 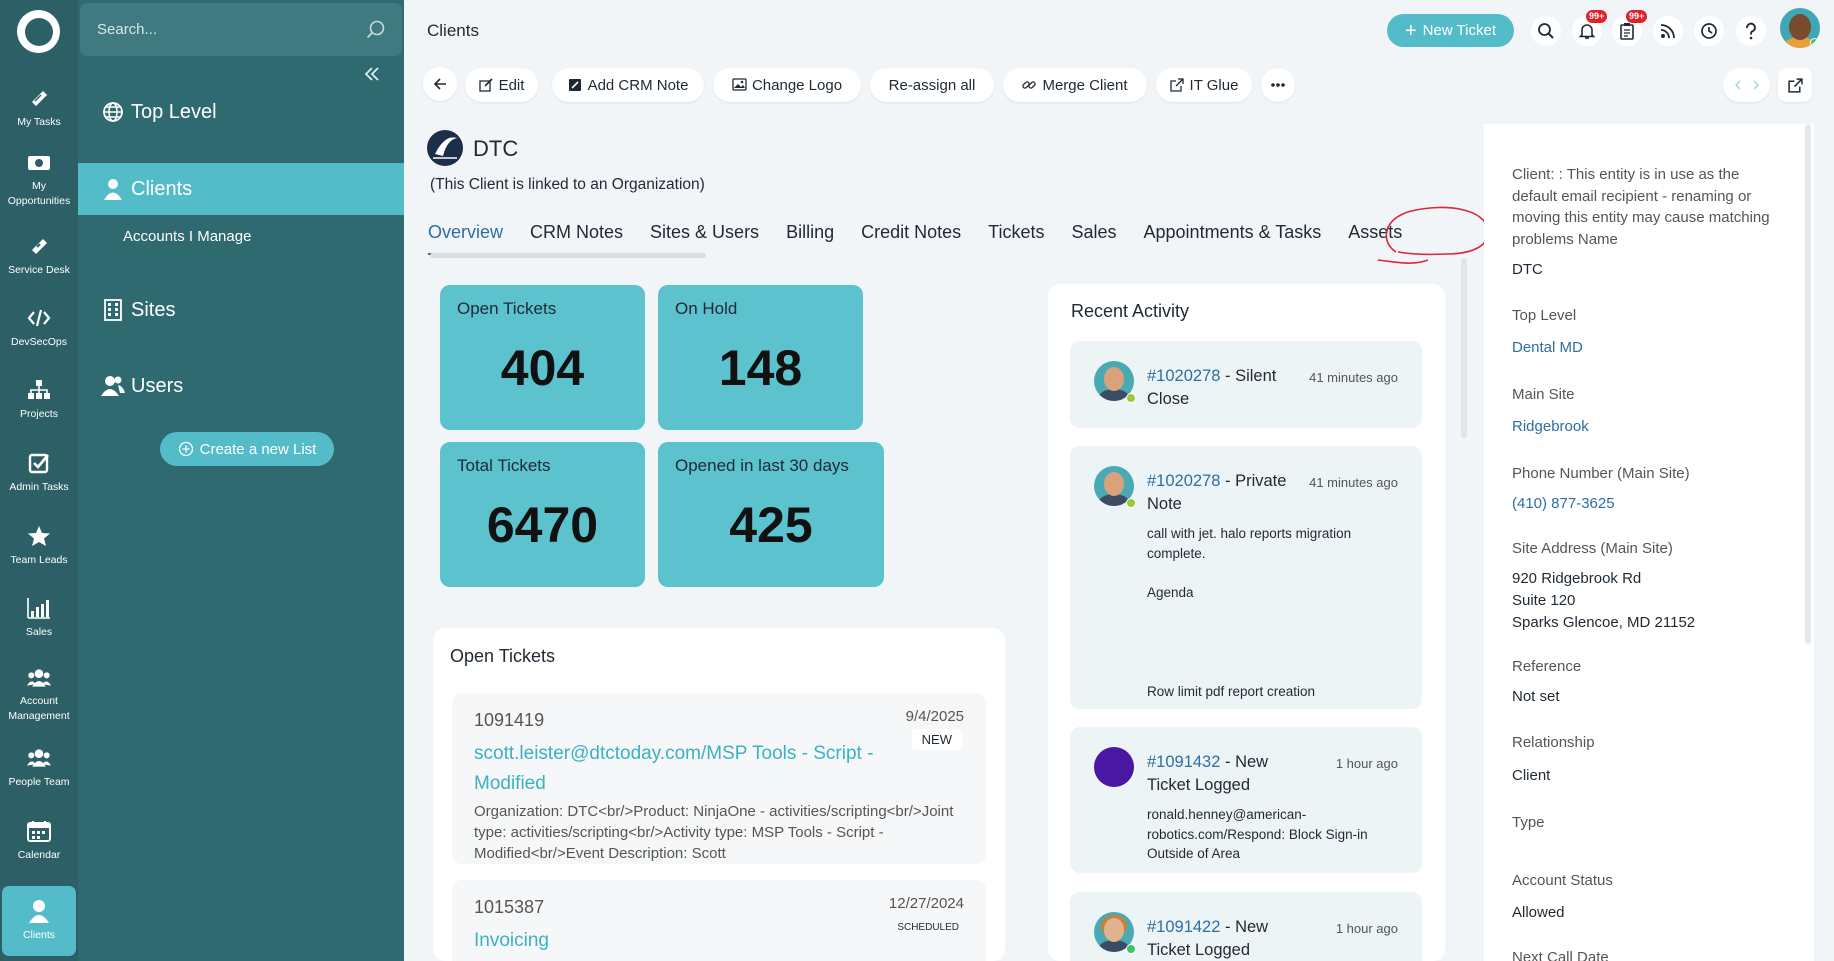 I want to click on ticket-subject-link: Invoicing, so click(x=684, y=941).